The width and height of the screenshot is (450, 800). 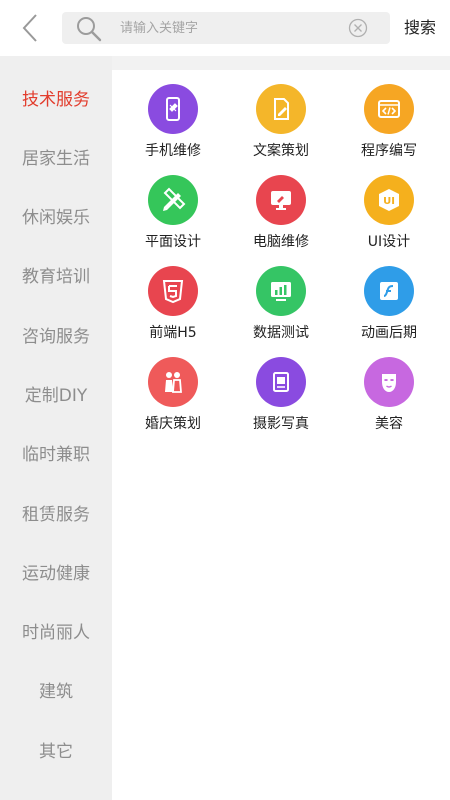 I want to click on service-tile-programming: 程序编写, so click(x=389, y=129).